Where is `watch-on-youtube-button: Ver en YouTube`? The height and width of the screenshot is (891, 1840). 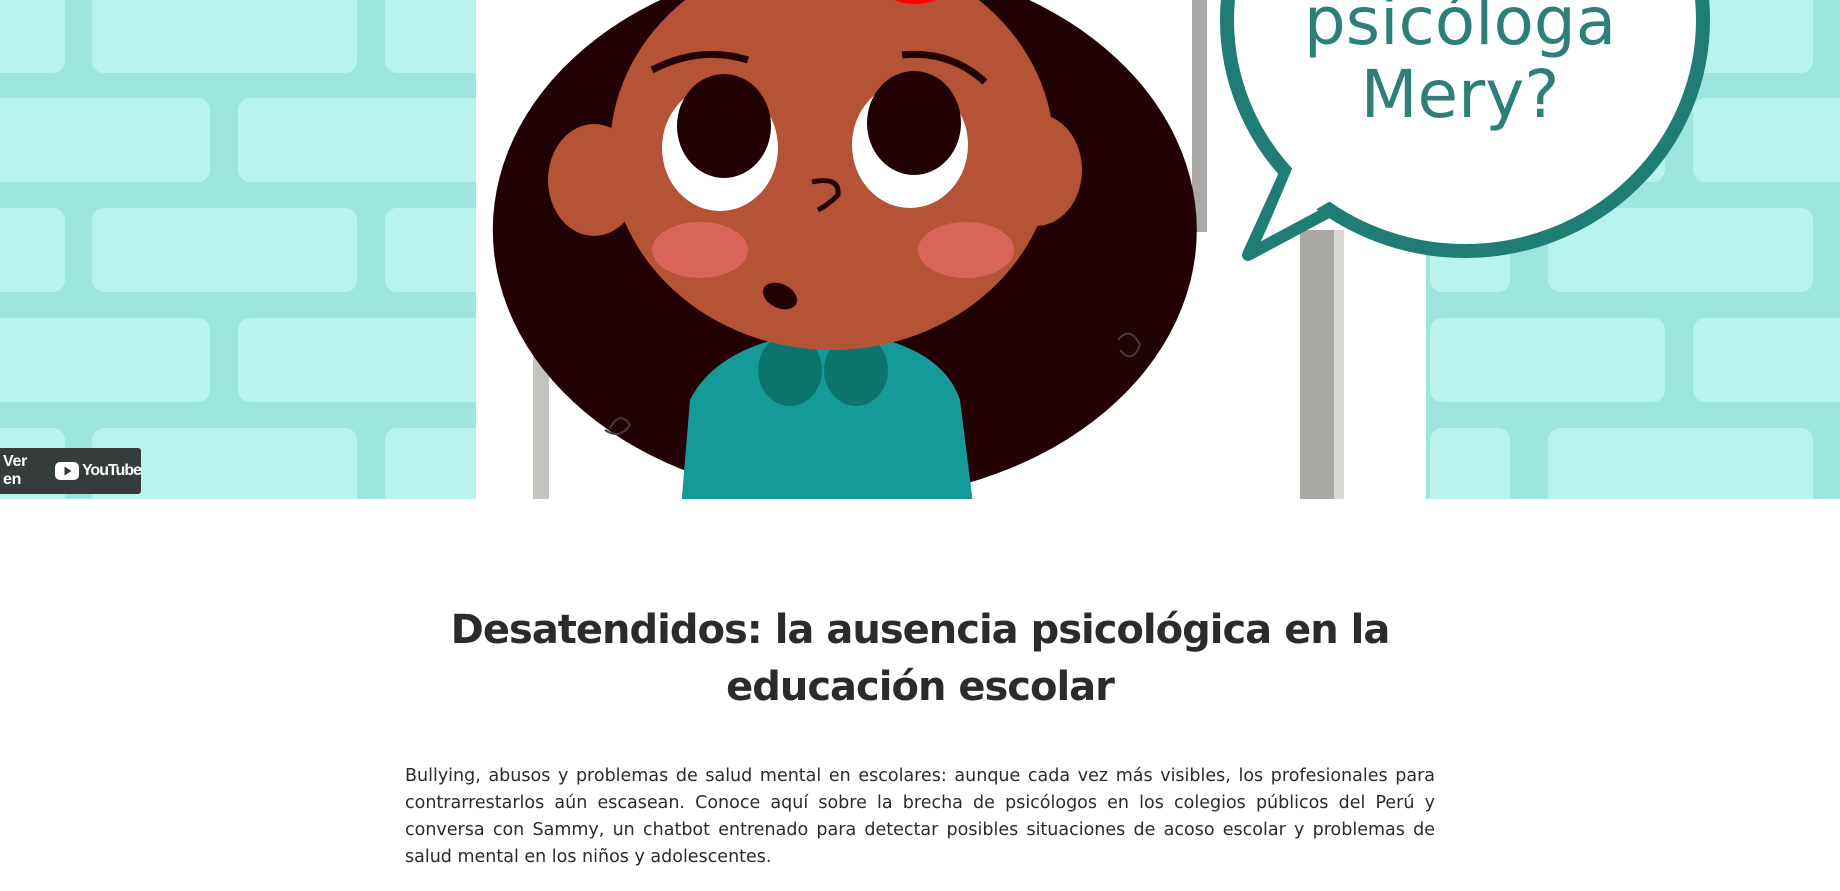
watch-on-youtube-button: Ver en YouTube is located at coordinates (71, 471).